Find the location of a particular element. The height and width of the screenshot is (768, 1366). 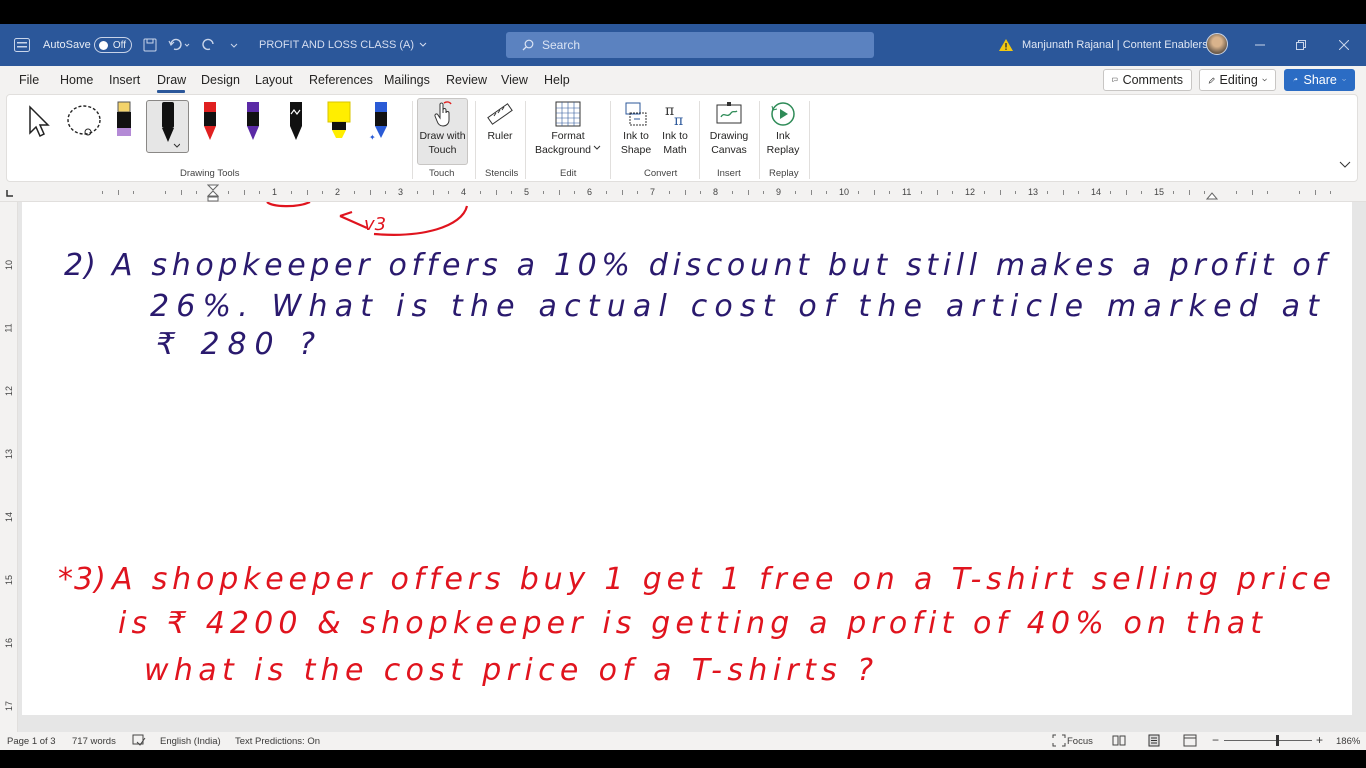

tab-insert: Insert is located at coordinates (124, 80).